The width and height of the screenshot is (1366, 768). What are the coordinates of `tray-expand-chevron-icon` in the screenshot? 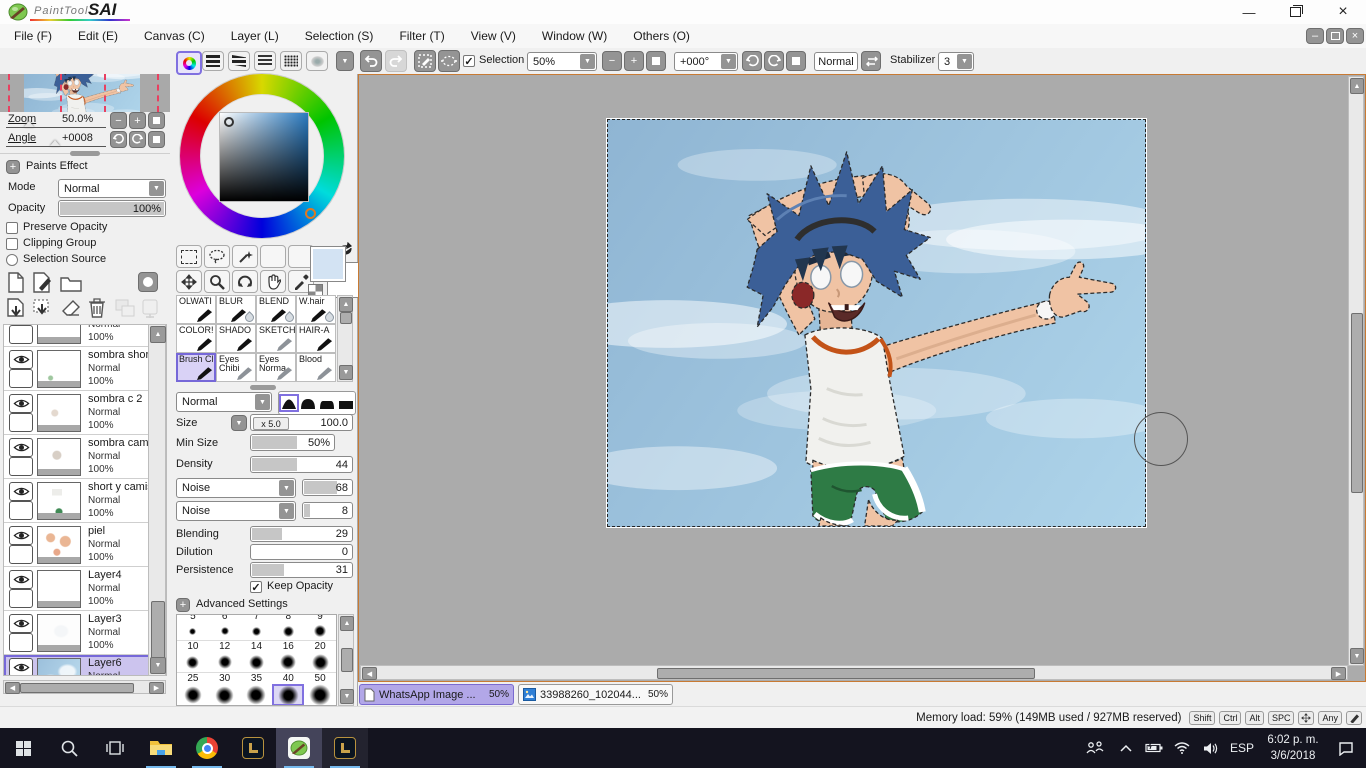 It's located at (1126, 748).